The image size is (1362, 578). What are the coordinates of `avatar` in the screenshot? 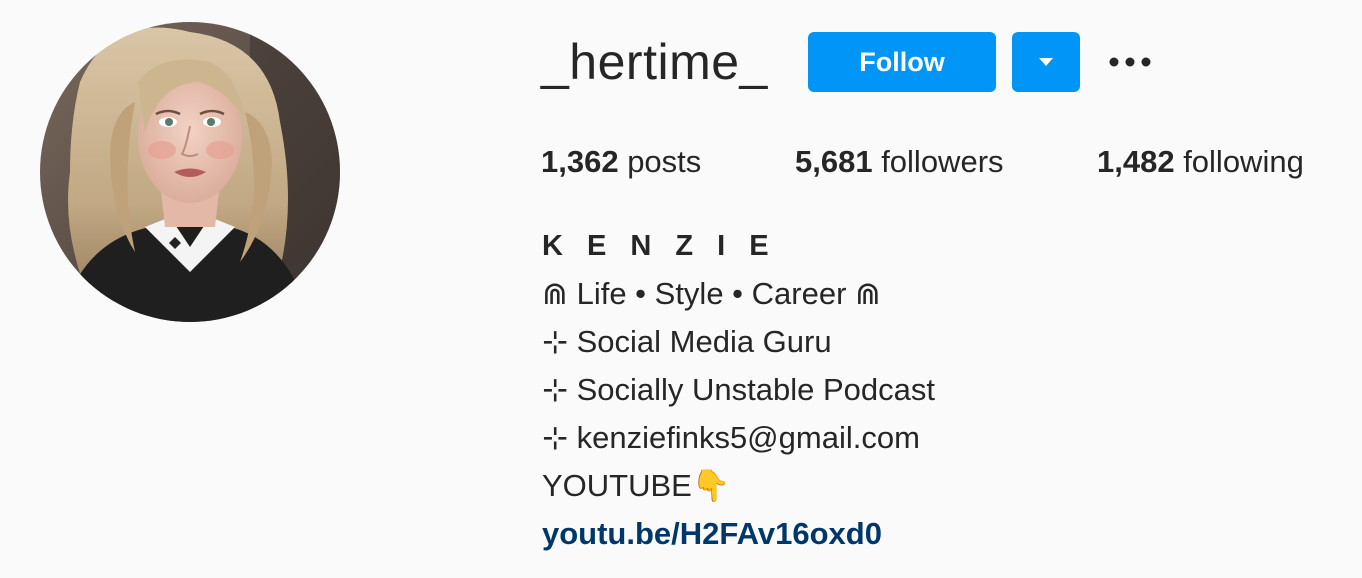 It's located at (190, 172).